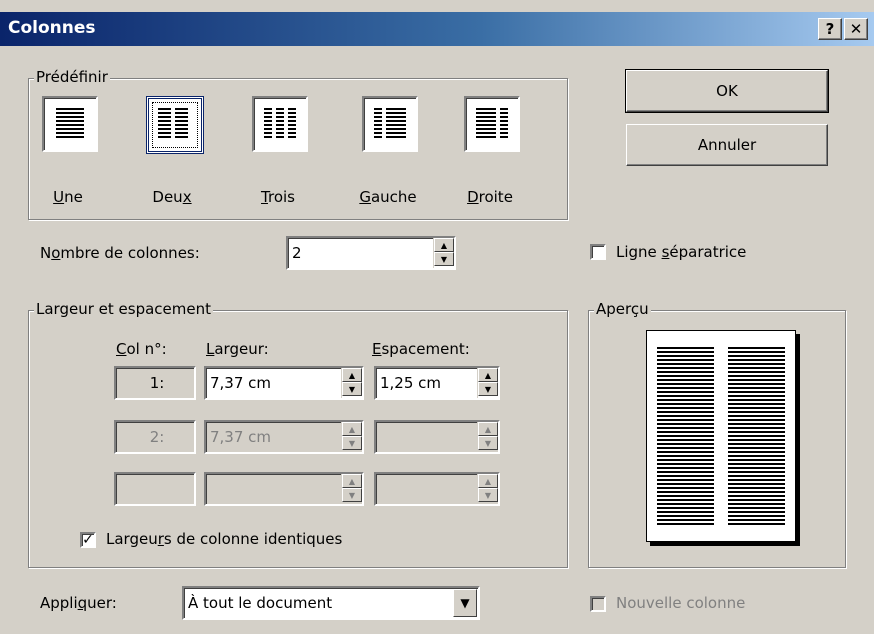 The height and width of the screenshot is (634, 874). What do you see at coordinates (465, 603) in the screenshot?
I see `dropdown-arrow-icon: ▼` at bounding box center [465, 603].